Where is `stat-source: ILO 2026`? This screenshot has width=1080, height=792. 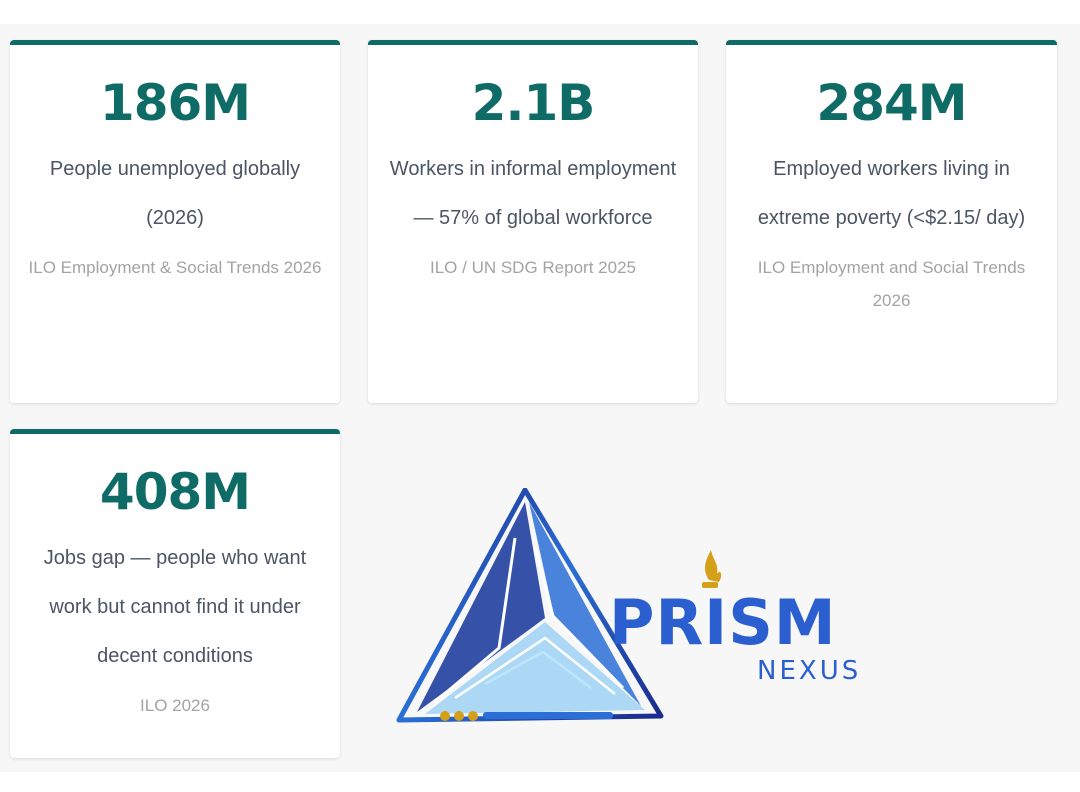 stat-source: ILO 2026 is located at coordinates (175, 705).